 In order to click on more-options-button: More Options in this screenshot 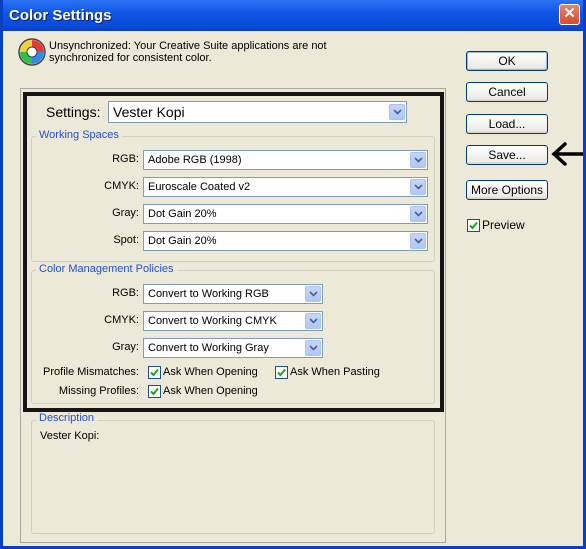, I will do `click(507, 190)`.